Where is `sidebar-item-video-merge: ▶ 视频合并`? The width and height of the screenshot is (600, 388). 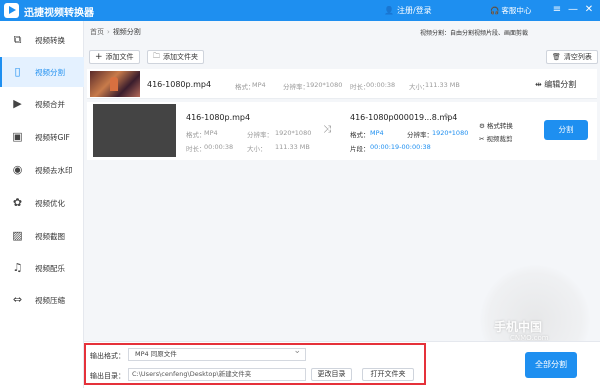 sidebar-item-video-merge: ▶ 视频合并 is located at coordinates (42, 104).